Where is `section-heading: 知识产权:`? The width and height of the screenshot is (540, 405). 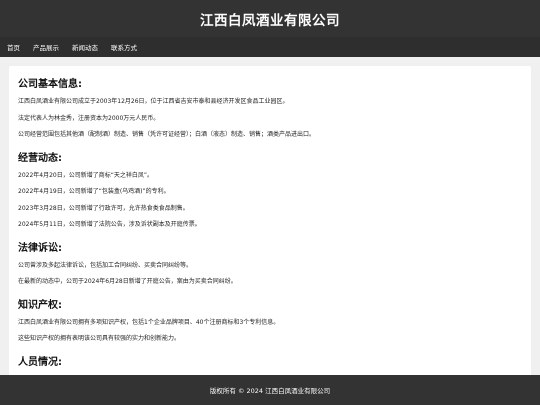
section-heading: 知识产权: is located at coordinates (40, 305).